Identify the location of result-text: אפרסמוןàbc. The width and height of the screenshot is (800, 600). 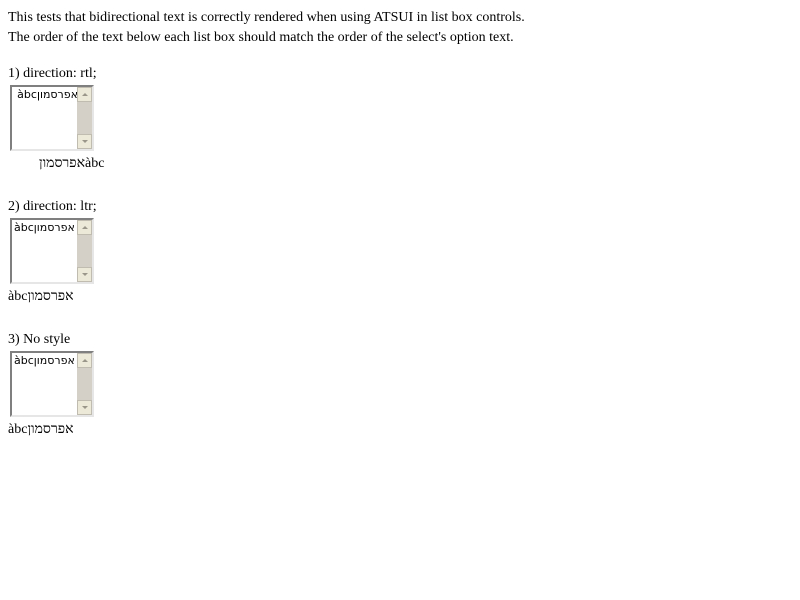
(72, 163).